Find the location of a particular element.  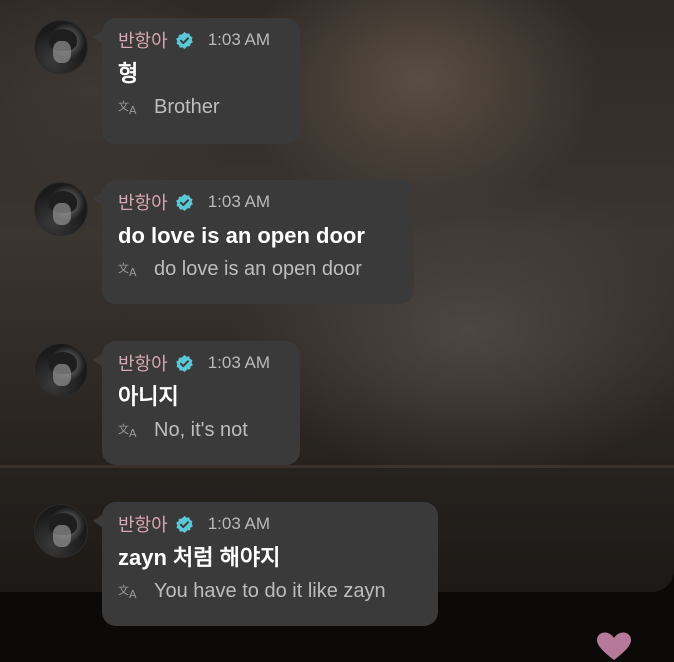

translation-text: do love is an open door is located at coordinates (258, 268).